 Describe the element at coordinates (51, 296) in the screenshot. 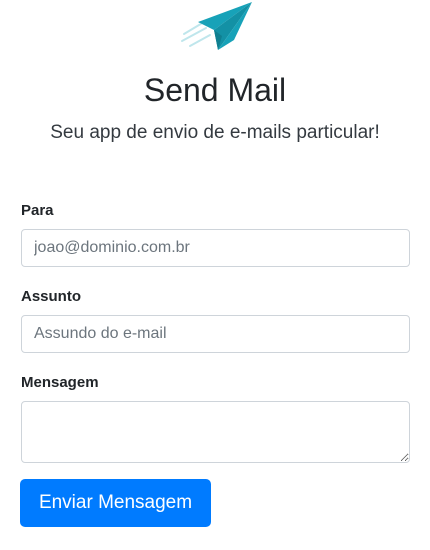

I see `subject-label: Assunto` at that location.